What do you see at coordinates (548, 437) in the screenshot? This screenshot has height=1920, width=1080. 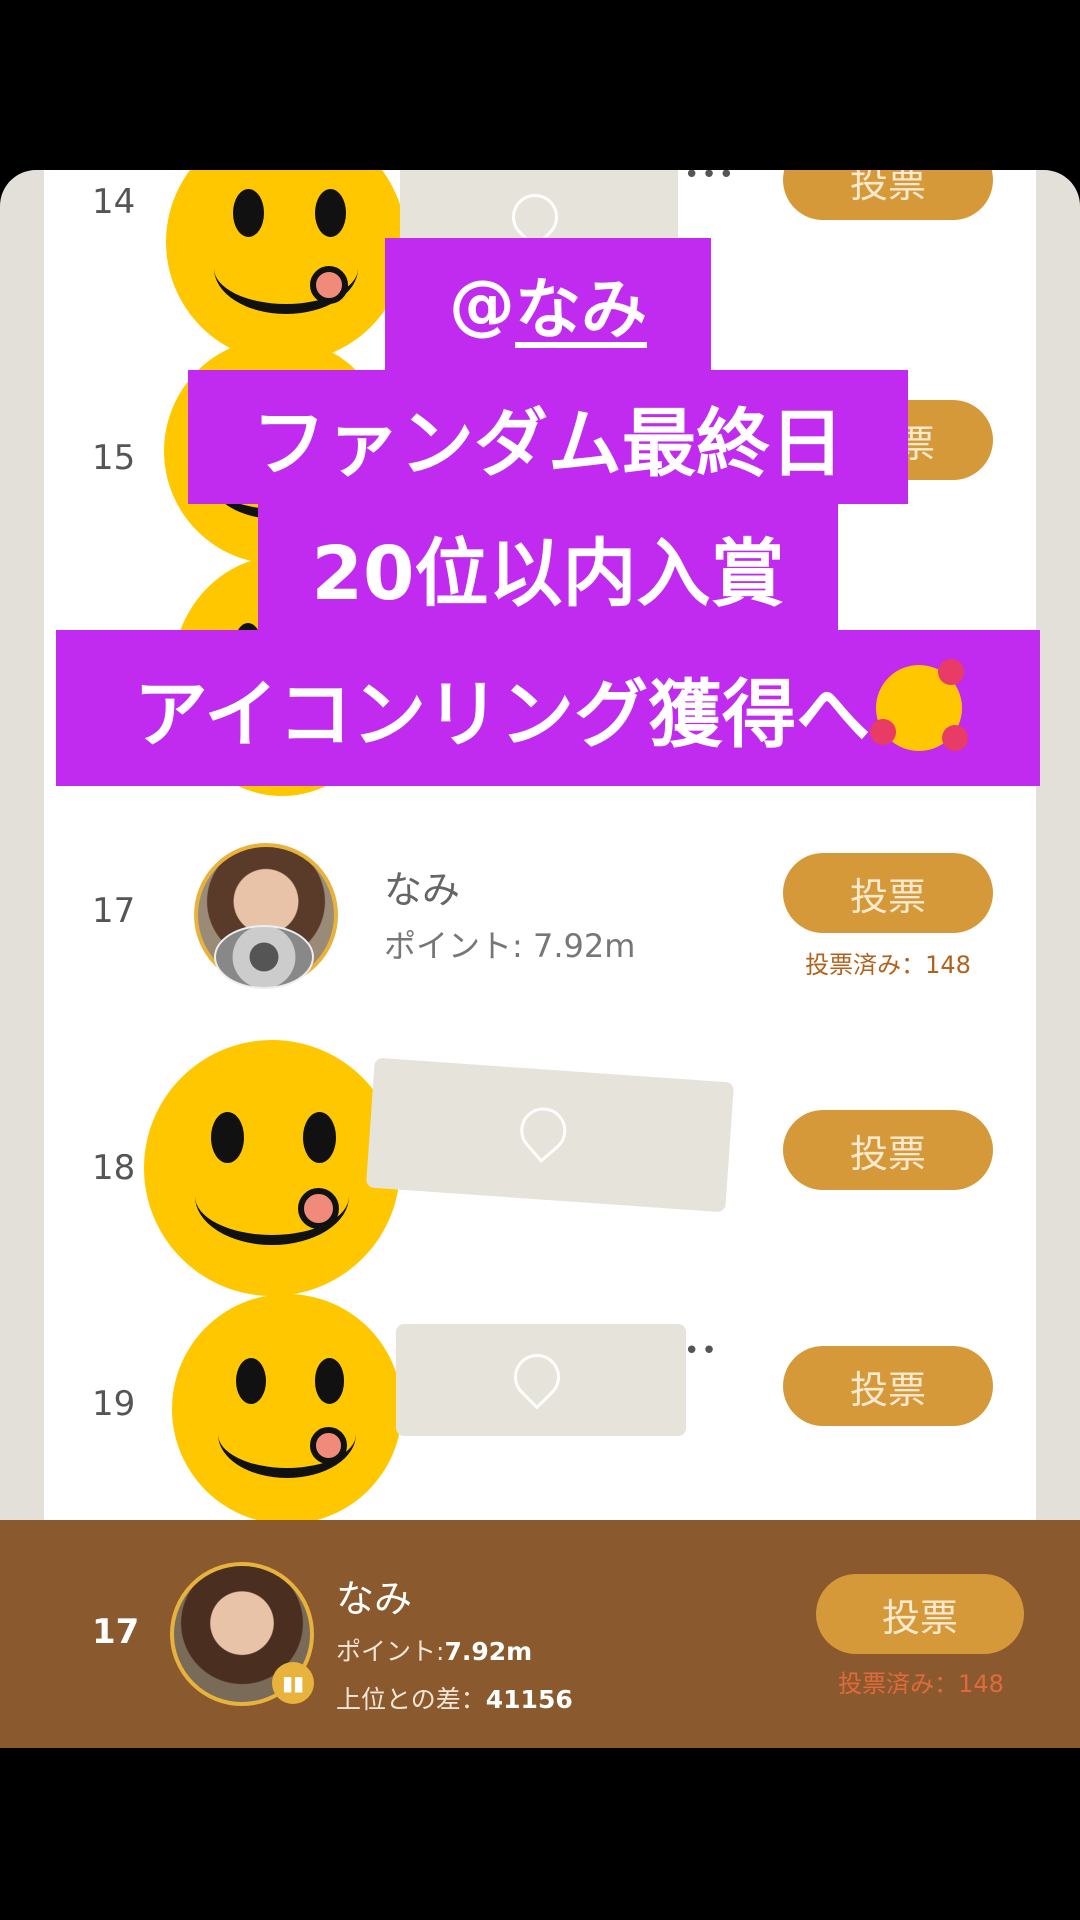 I see `overlay-line-2: ファンダム最終日` at bounding box center [548, 437].